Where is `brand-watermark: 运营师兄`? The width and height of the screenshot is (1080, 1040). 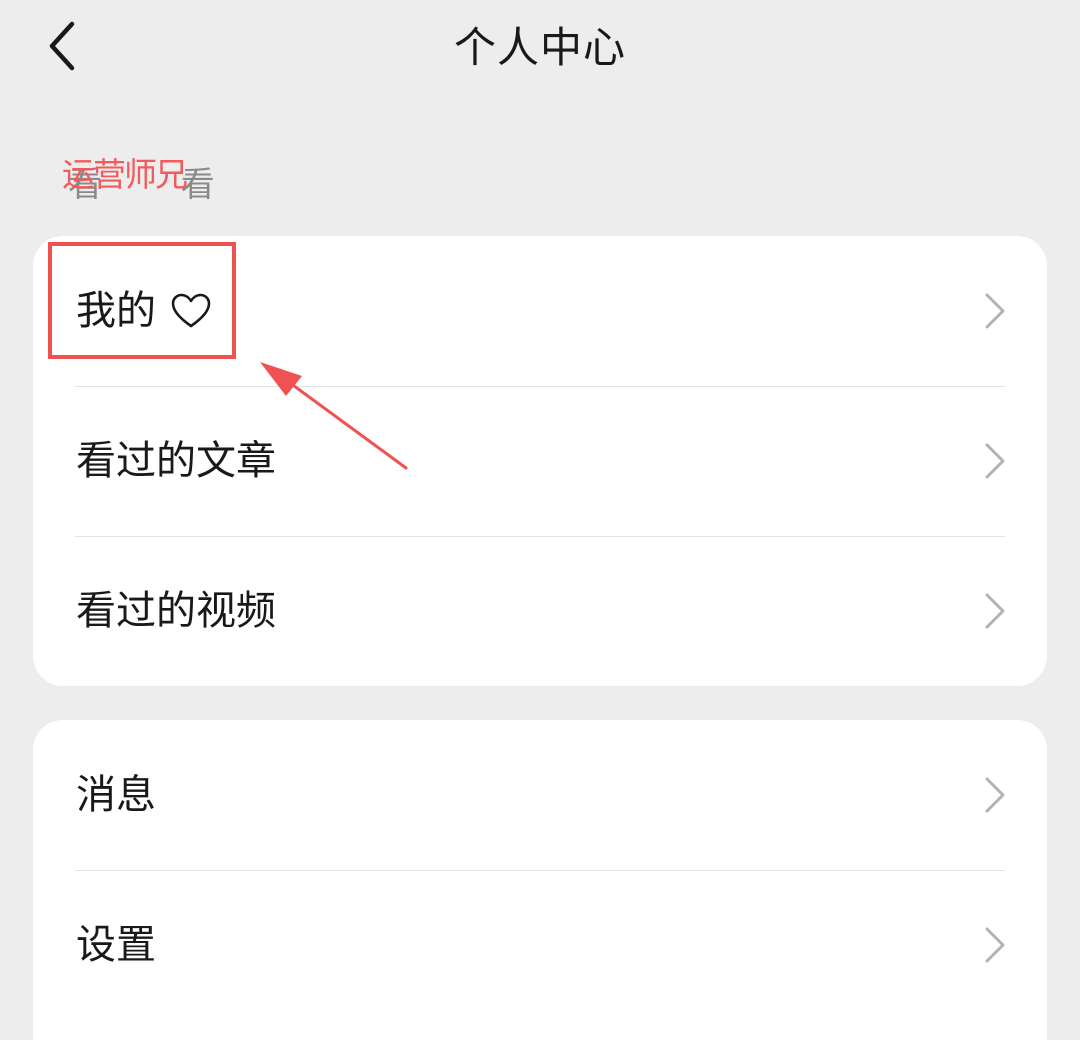
brand-watermark: 运营师兄 is located at coordinates (125, 174).